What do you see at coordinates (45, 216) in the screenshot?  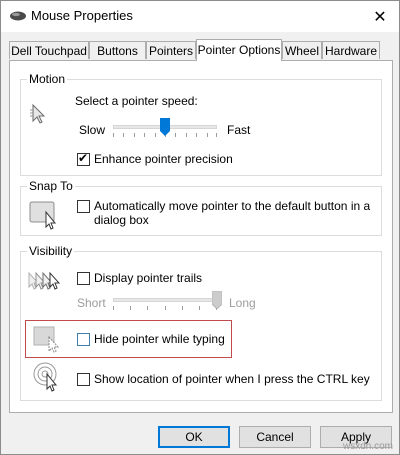 I see `snap-to-icon` at bounding box center [45, 216].